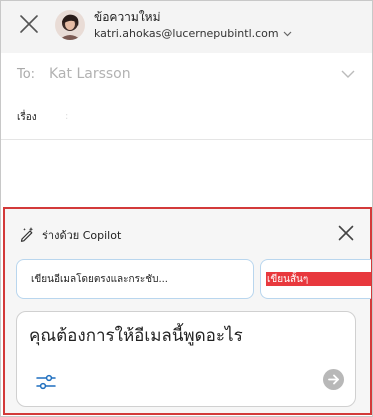 This screenshot has height=417, width=373. Describe the element at coordinates (26, 74) in the screenshot. I see `to-label: To:` at that location.